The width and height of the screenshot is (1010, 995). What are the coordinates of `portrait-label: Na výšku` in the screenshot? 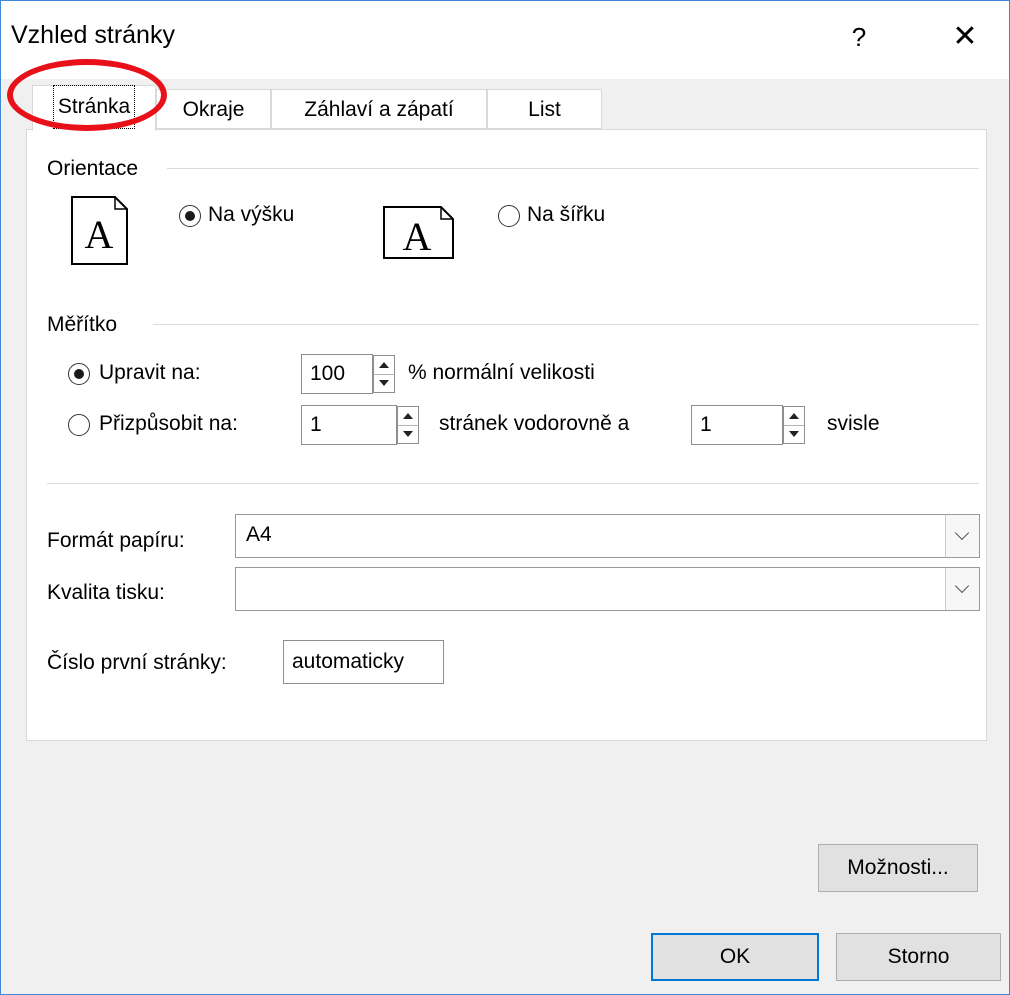 It's located at (251, 215).